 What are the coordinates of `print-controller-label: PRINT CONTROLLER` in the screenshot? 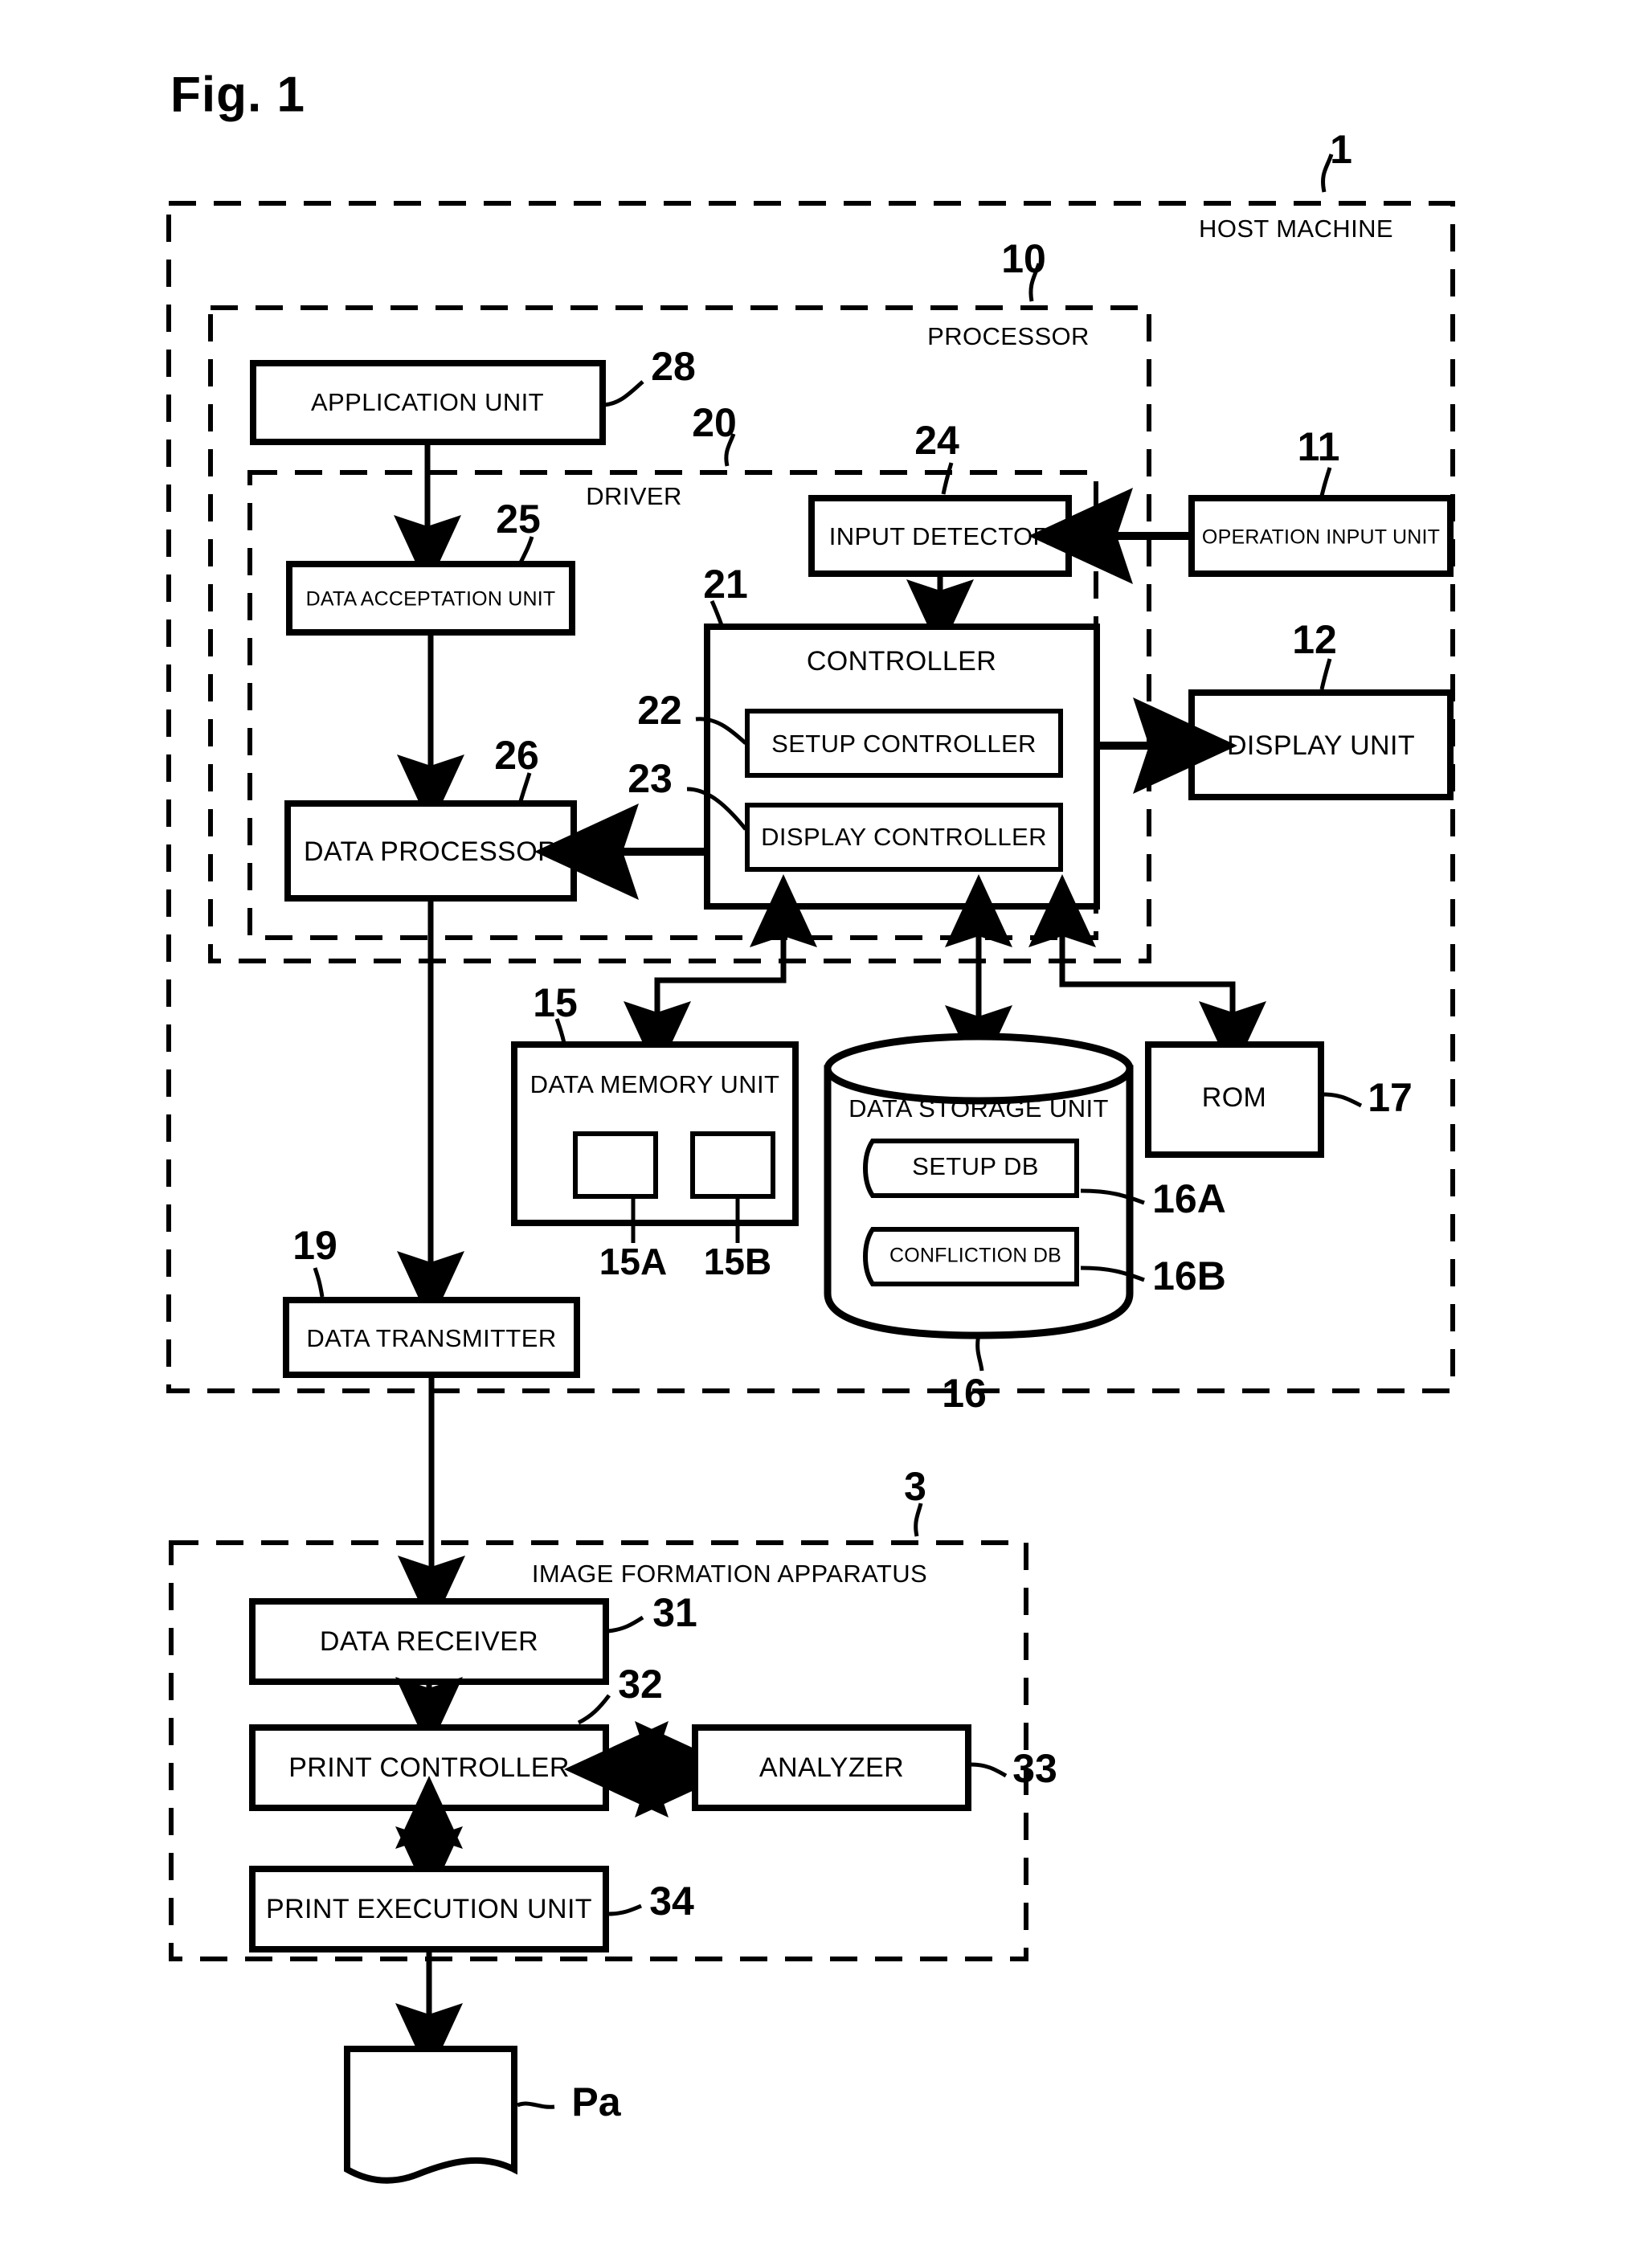 It's located at (429, 1767).